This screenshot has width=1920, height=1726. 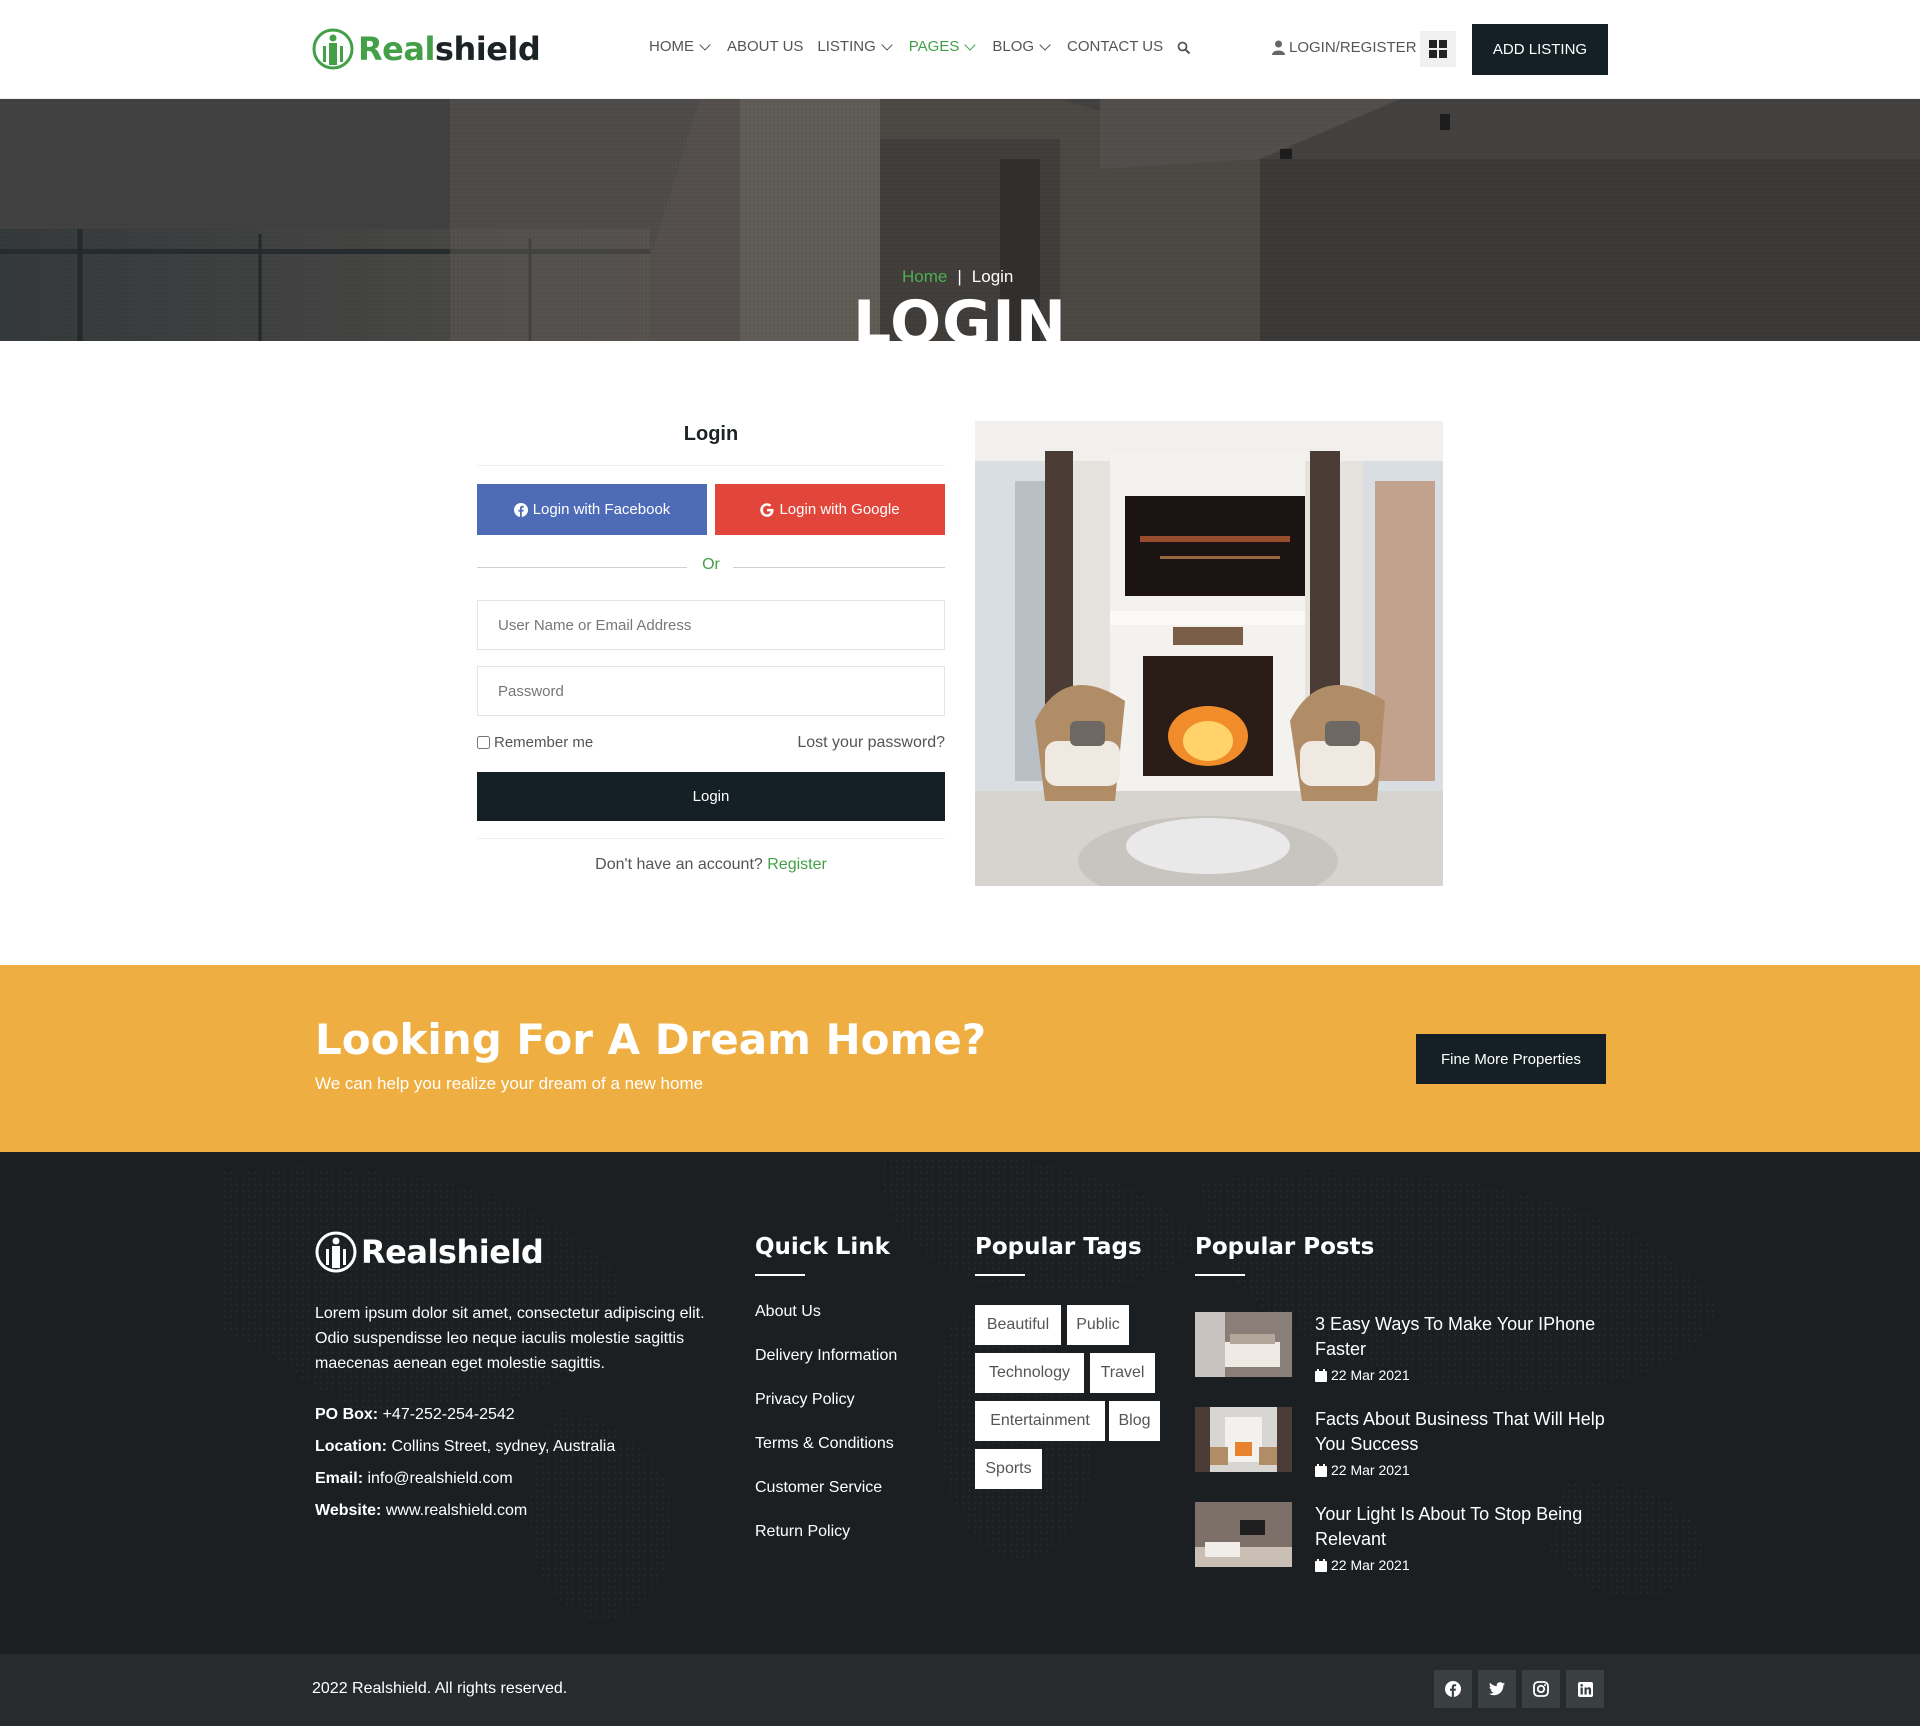 I want to click on tag-travel: Travel, so click(x=1122, y=1373).